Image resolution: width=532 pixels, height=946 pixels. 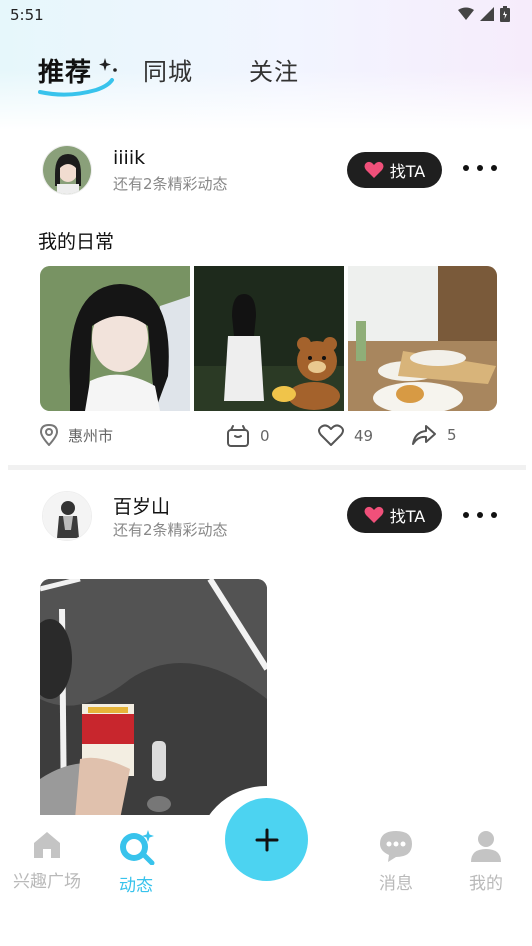 I want to click on add-post-button, so click(x=266, y=839).